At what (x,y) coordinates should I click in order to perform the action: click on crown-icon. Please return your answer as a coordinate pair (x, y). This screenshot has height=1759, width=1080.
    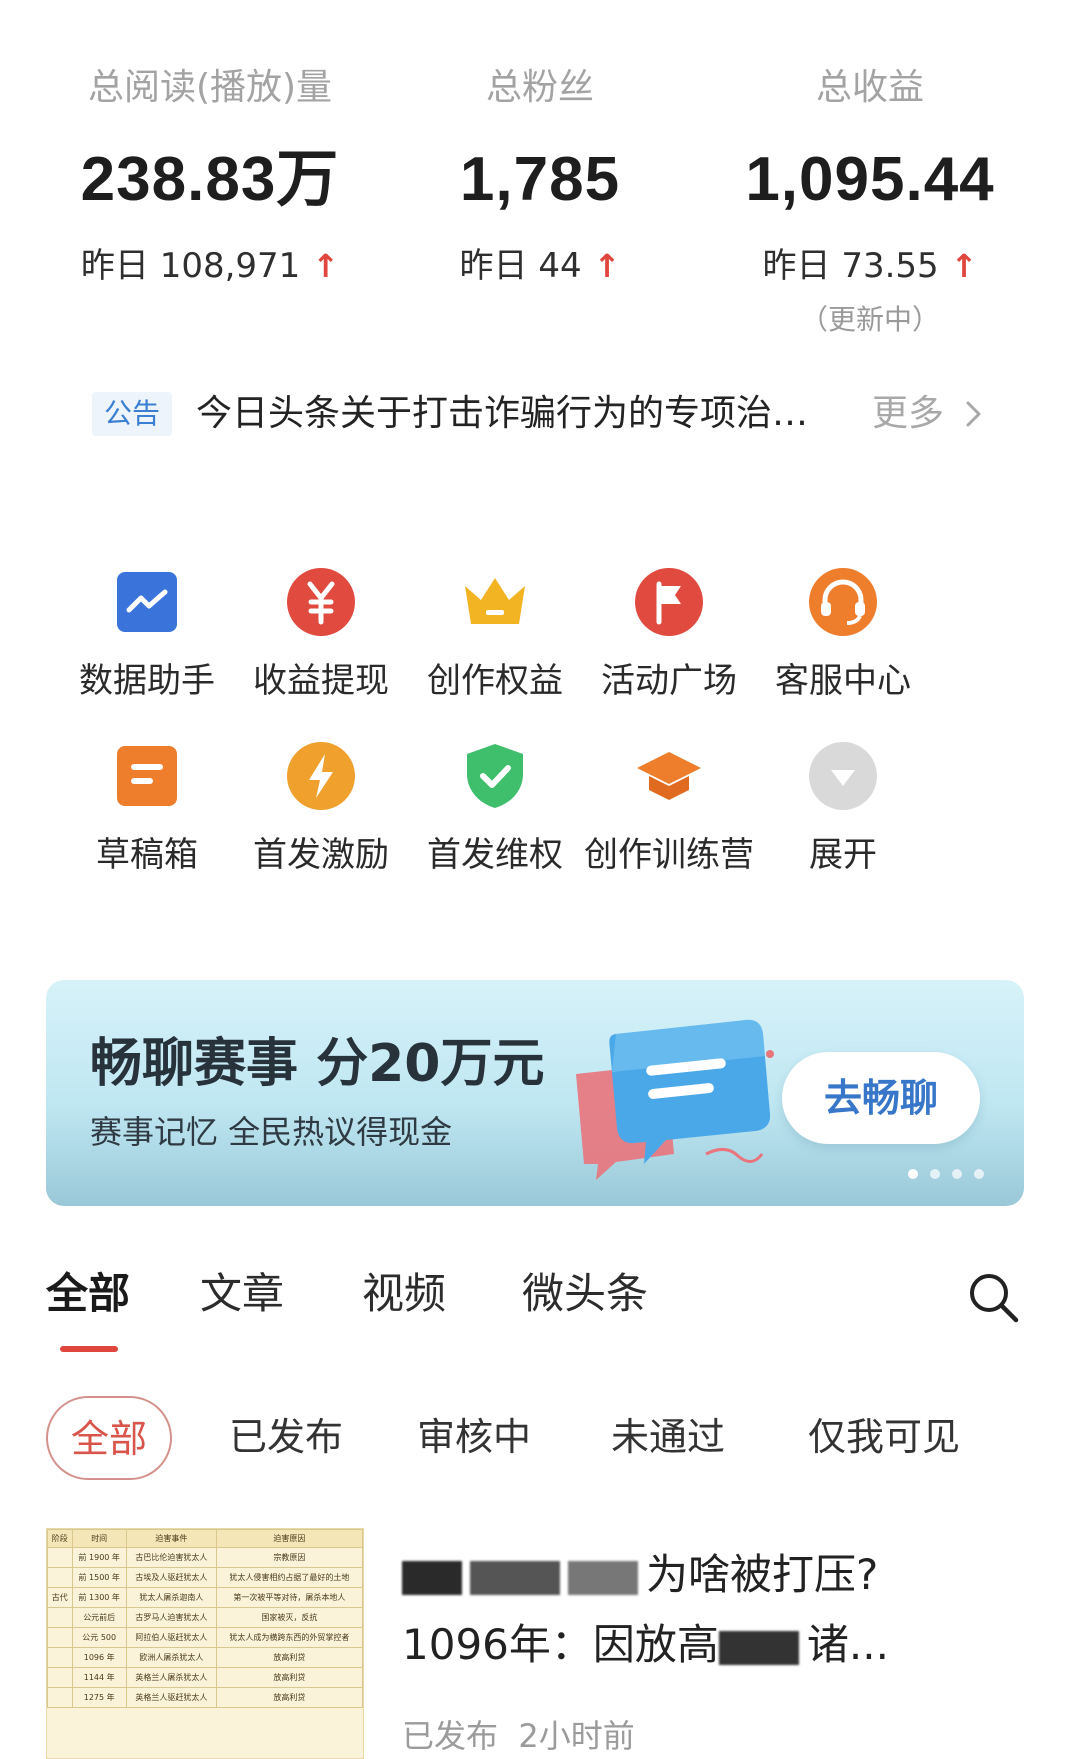
    Looking at the image, I should click on (495, 601).